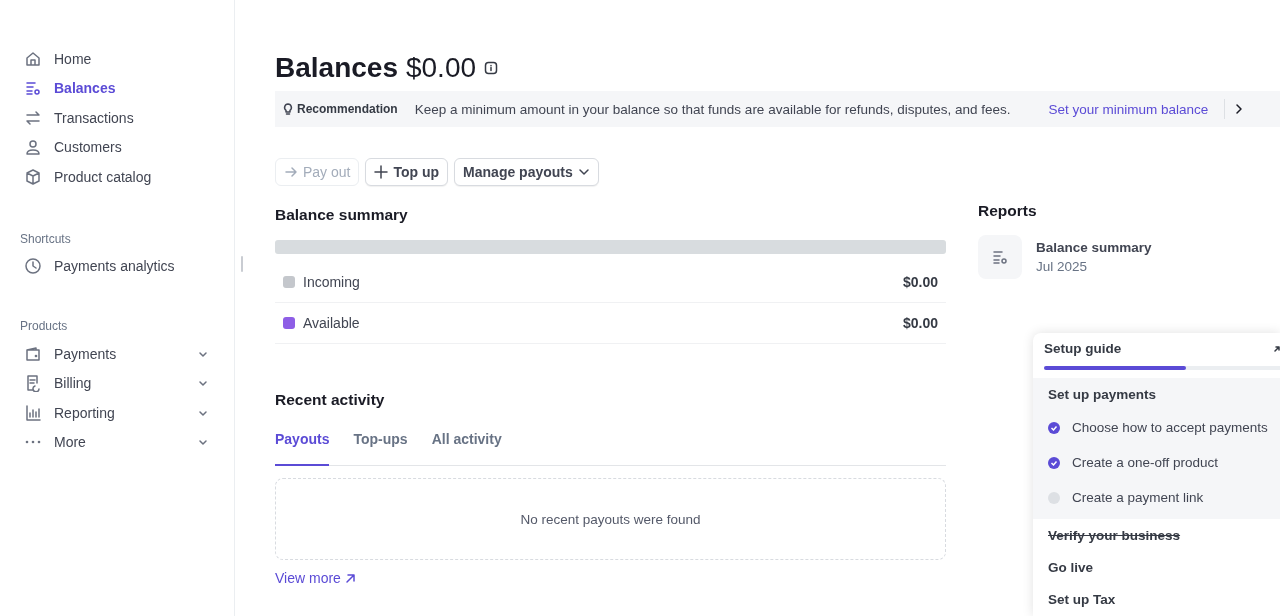  Describe the element at coordinates (491, 68) in the screenshot. I see `info-icon` at that location.